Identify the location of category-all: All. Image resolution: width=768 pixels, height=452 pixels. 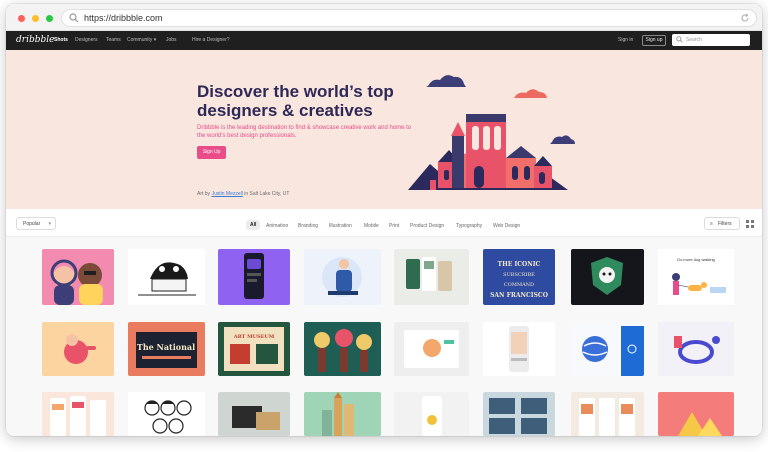
(253, 225).